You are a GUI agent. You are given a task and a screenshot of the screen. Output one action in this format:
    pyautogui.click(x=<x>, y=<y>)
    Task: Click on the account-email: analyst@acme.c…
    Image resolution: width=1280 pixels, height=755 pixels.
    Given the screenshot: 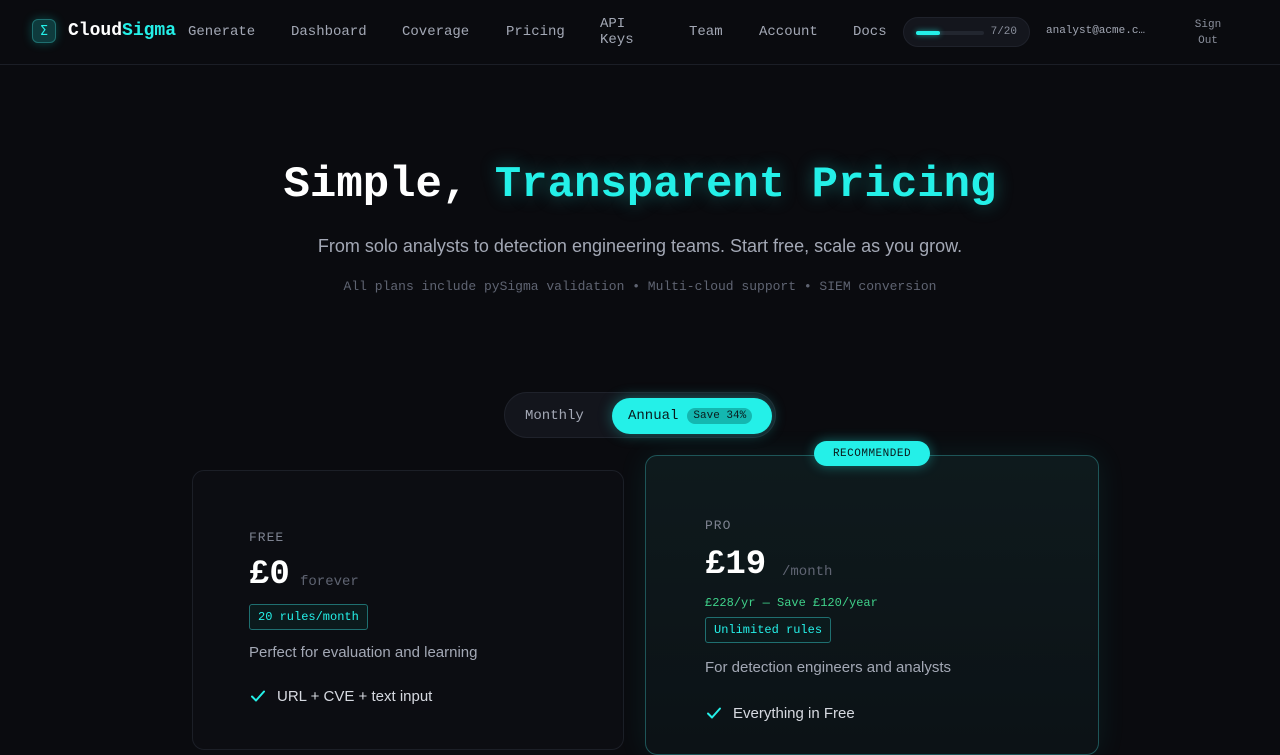 What is the action you would take?
    pyautogui.click(x=1102, y=31)
    